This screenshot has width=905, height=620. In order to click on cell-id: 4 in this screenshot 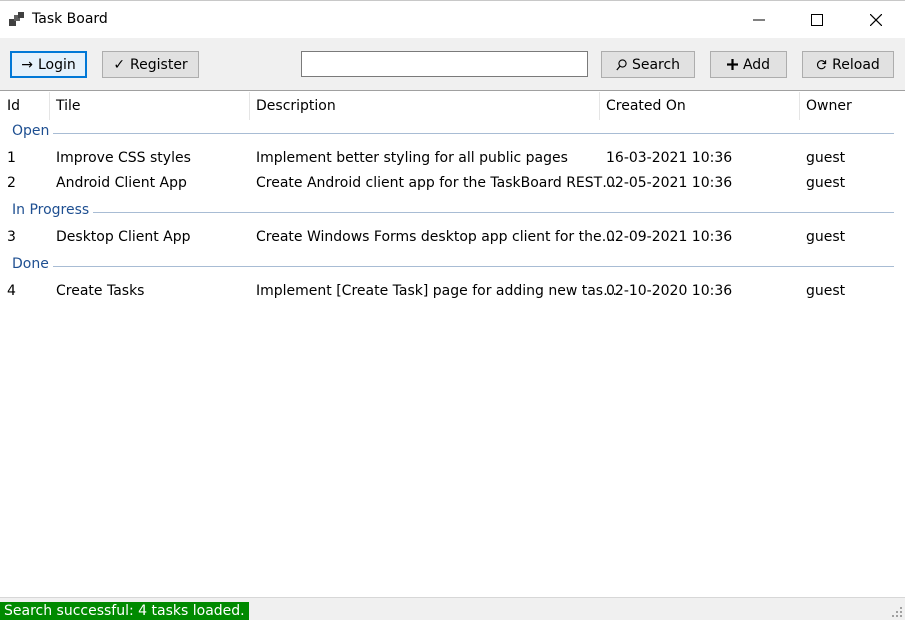, I will do `click(11, 291)`.